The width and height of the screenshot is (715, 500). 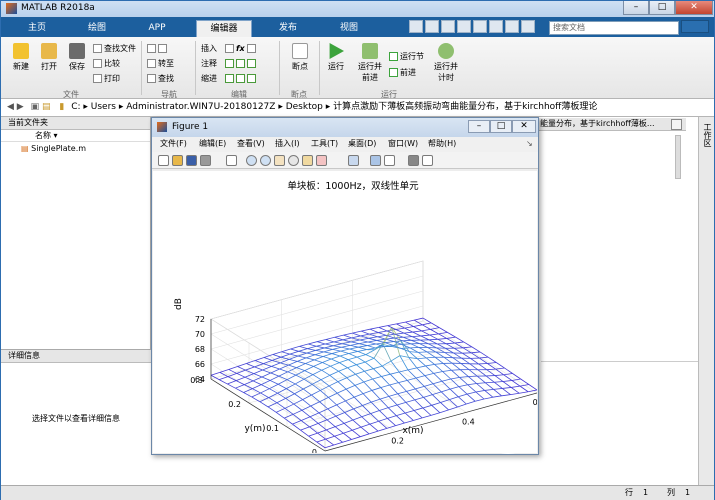 I want to click on open-button: 打开, so click(x=49, y=57).